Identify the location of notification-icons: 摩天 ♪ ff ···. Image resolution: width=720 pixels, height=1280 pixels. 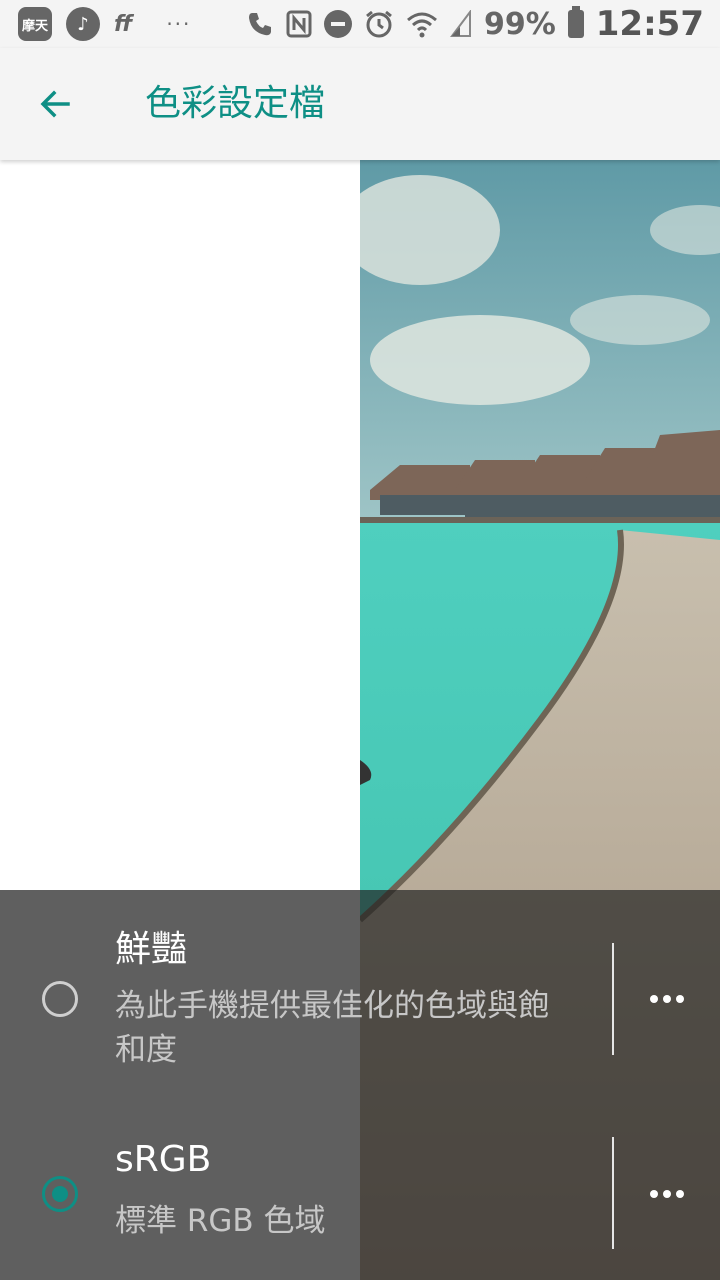
(104, 24).